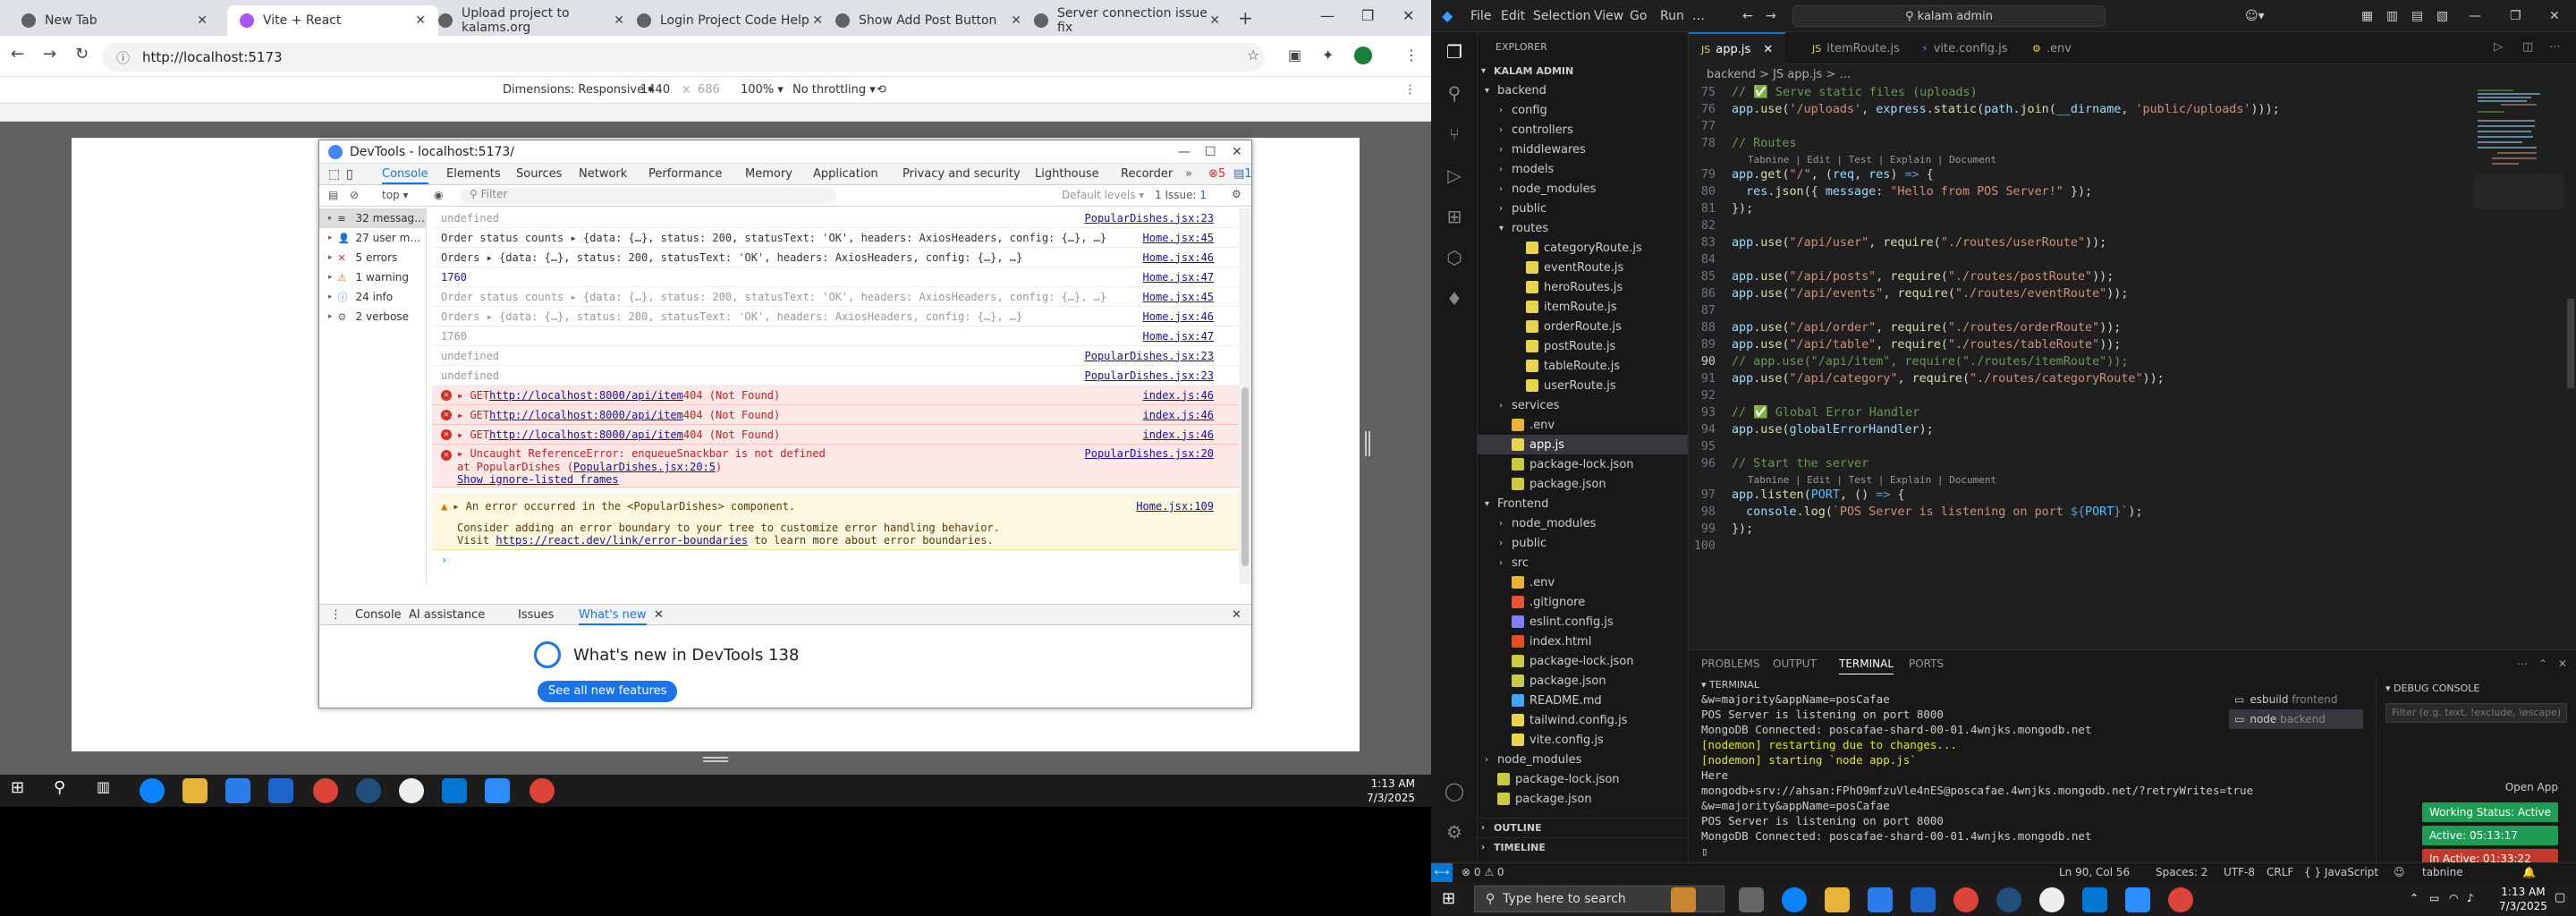 The width and height of the screenshot is (2576, 916). I want to click on app-icon, so click(368, 790).